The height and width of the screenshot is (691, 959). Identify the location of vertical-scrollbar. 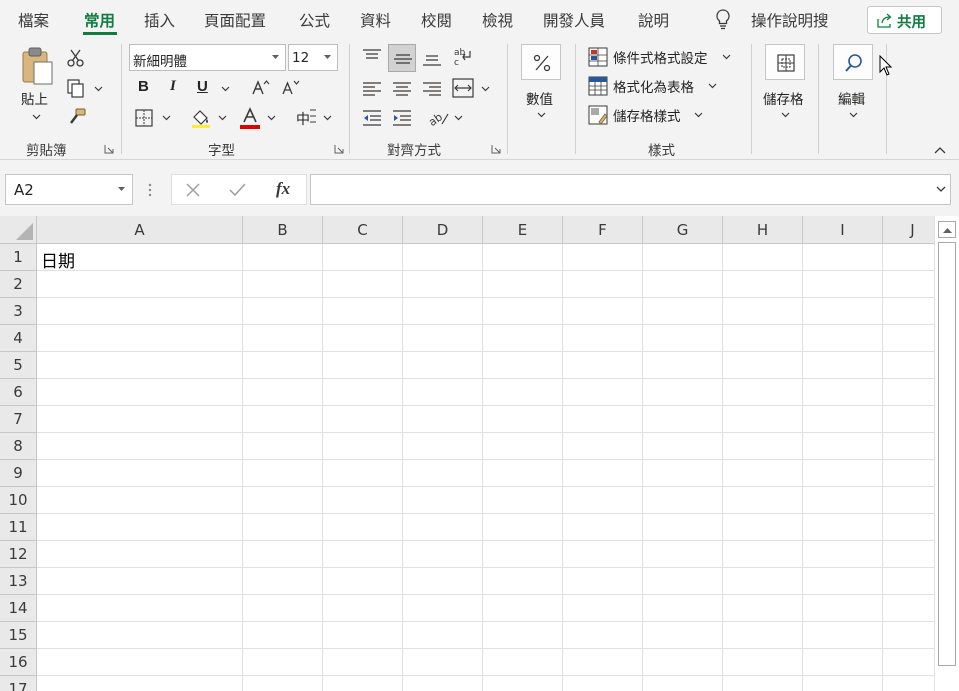
(946, 453).